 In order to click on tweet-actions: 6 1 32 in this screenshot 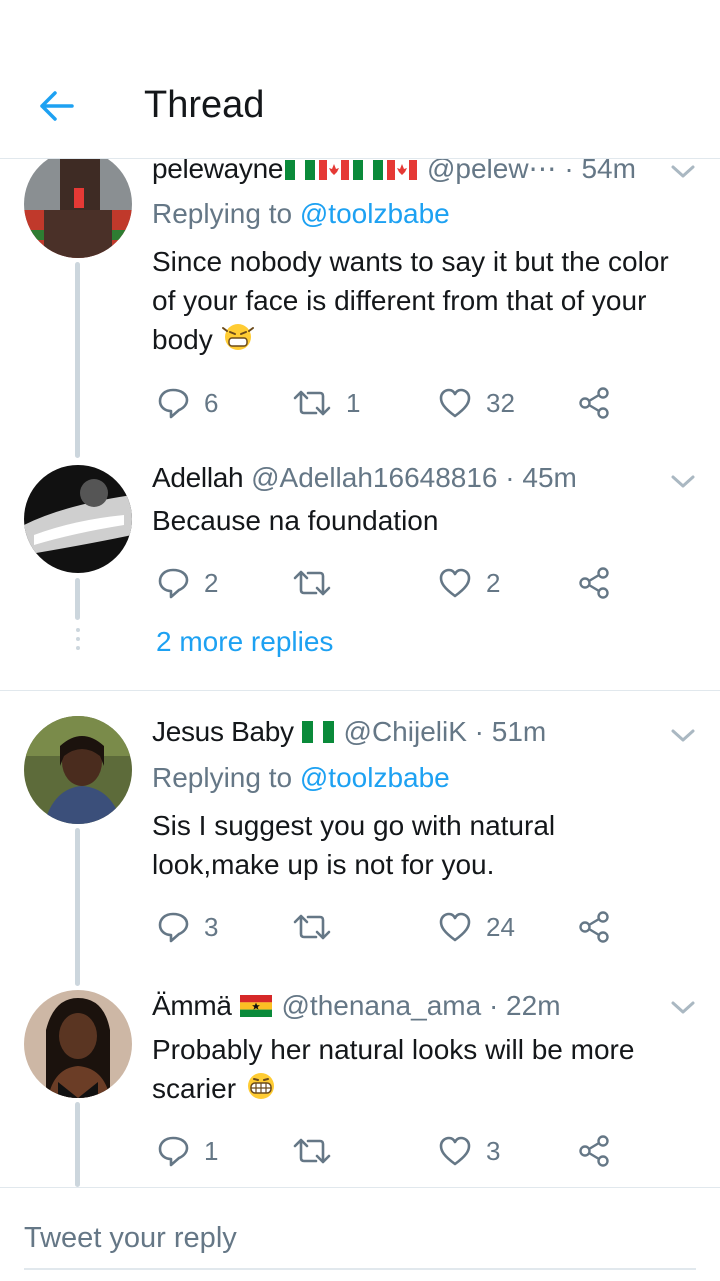, I will do `click(422, 403)`.